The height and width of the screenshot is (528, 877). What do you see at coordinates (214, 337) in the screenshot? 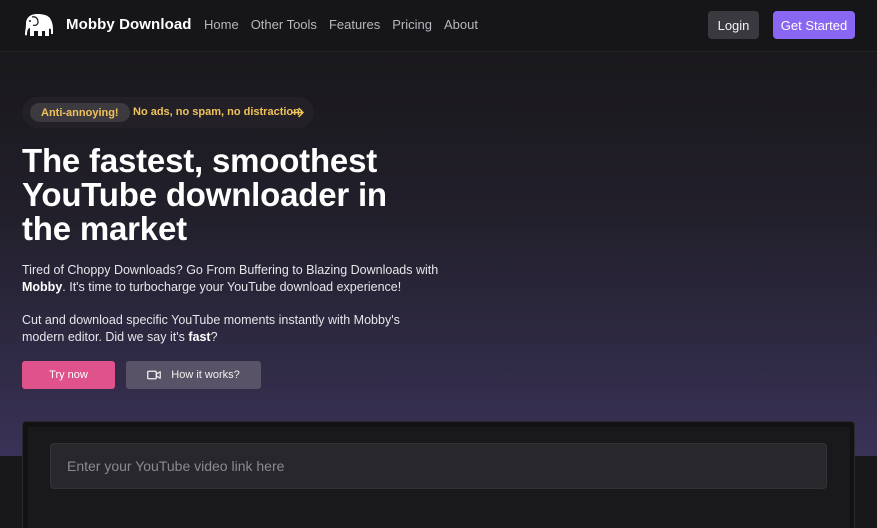
I see `paragraph-2-text-b: ?` at bounding box center [214, 337].